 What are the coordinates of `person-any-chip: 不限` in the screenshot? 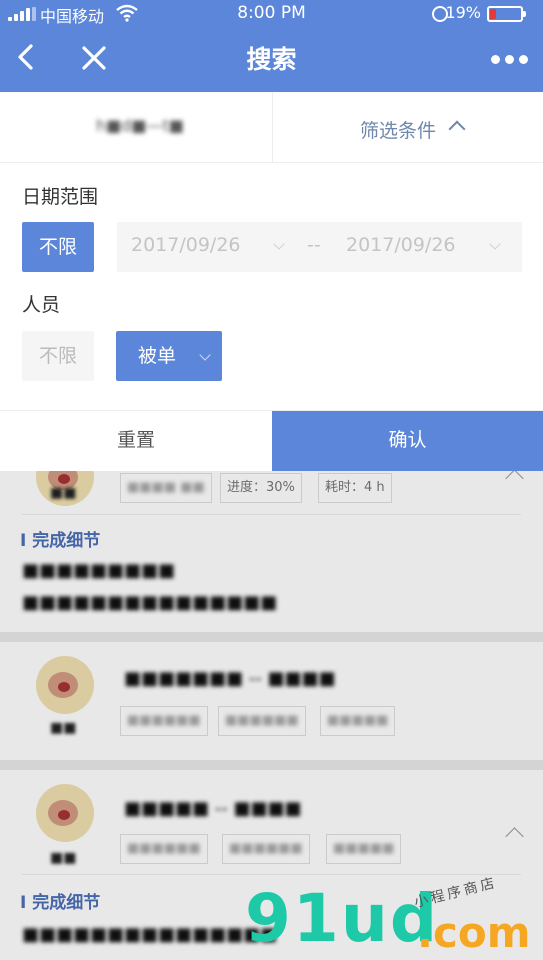 It's located at (58, 356).